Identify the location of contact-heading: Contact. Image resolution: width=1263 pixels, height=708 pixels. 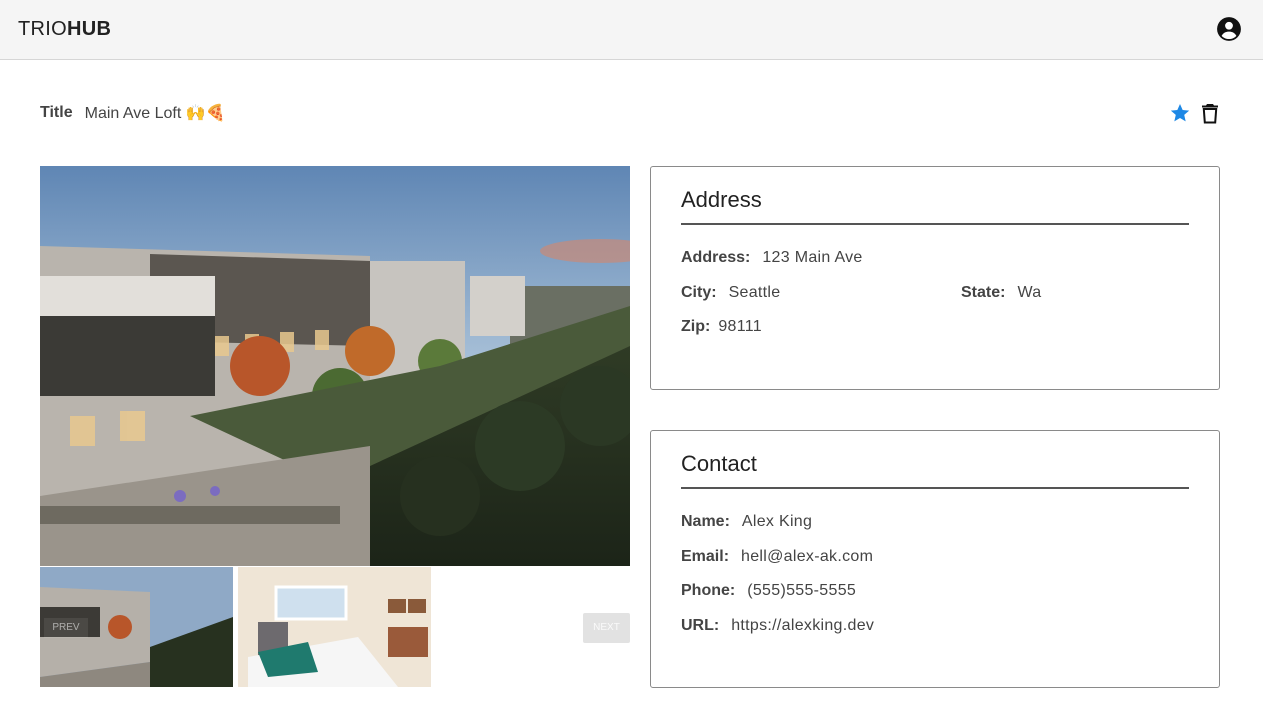
(719, 463).